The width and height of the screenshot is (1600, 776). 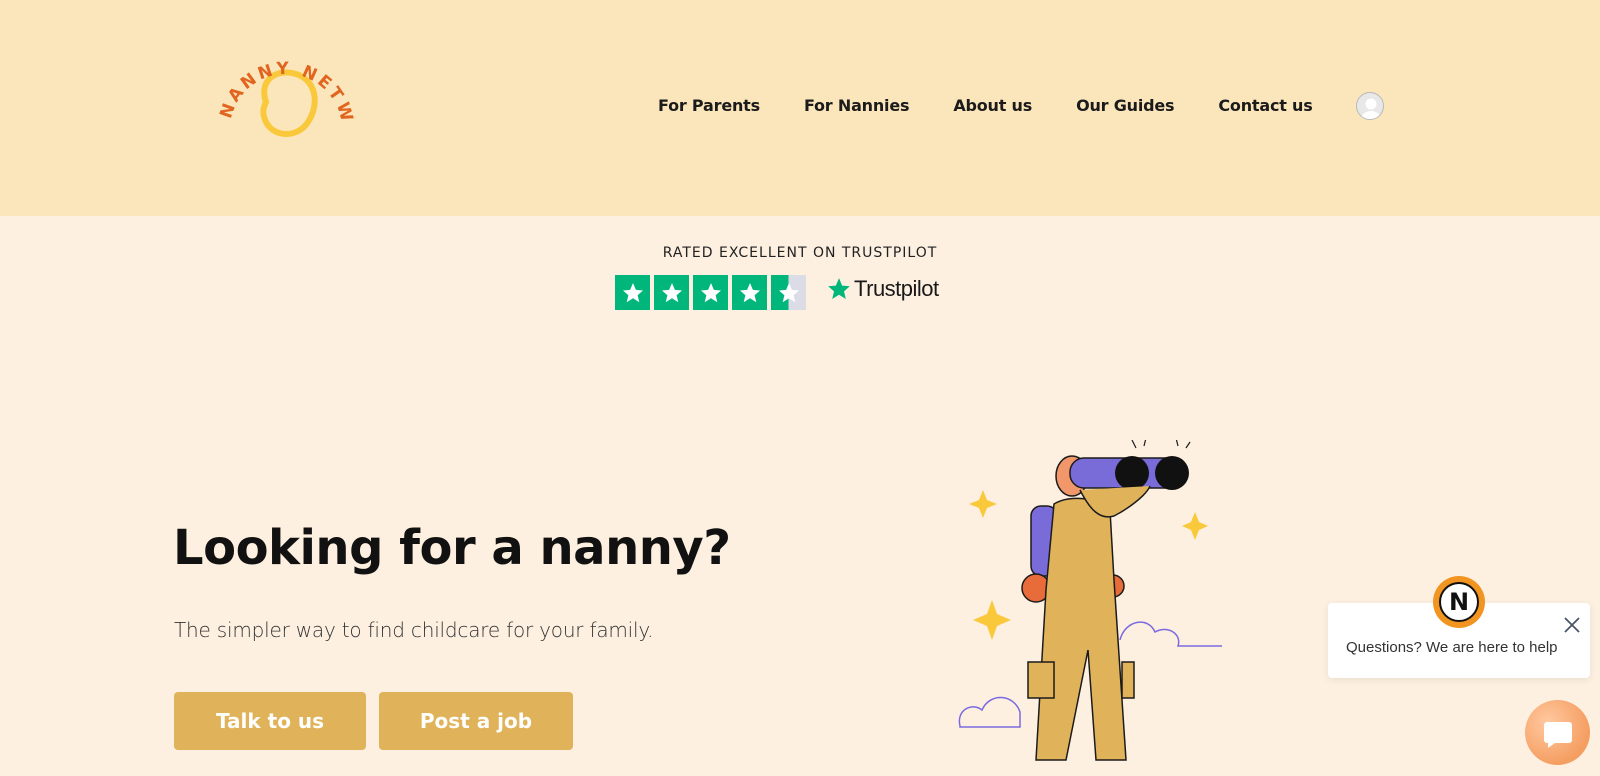 I want to click on chat-avatar-letter: N, so click(x=1459, y=602).